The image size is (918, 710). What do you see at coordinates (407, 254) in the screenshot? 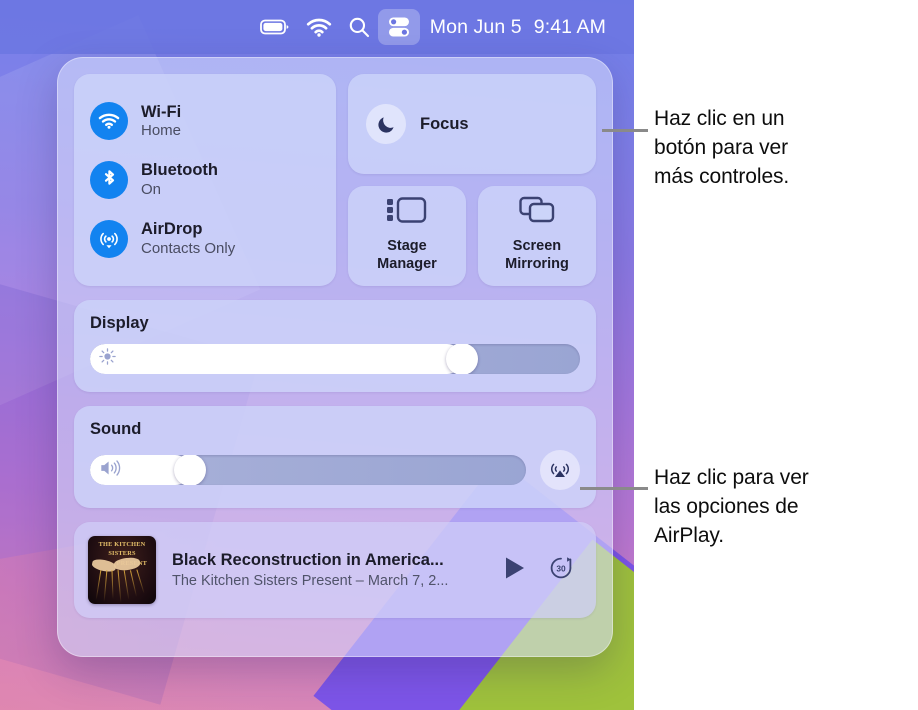
I see `stage-manager-label: Stage Manager` at bounding box center [407, 254].